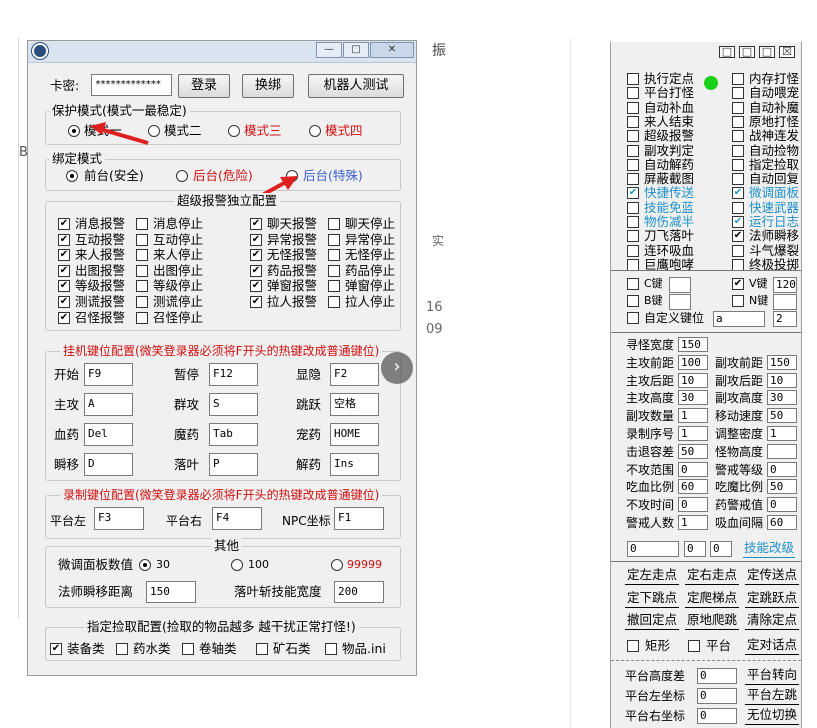  I want to click on custom-key-input: a, so click(739, 319).